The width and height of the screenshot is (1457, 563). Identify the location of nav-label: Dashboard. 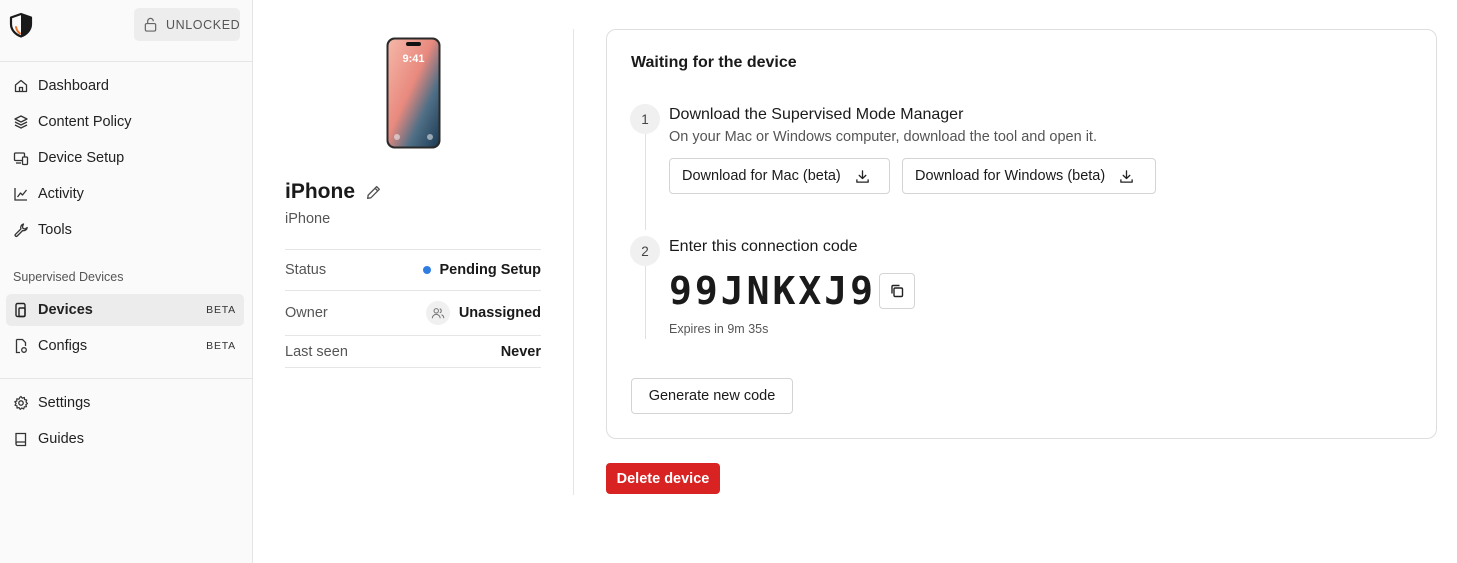
(73, 86).